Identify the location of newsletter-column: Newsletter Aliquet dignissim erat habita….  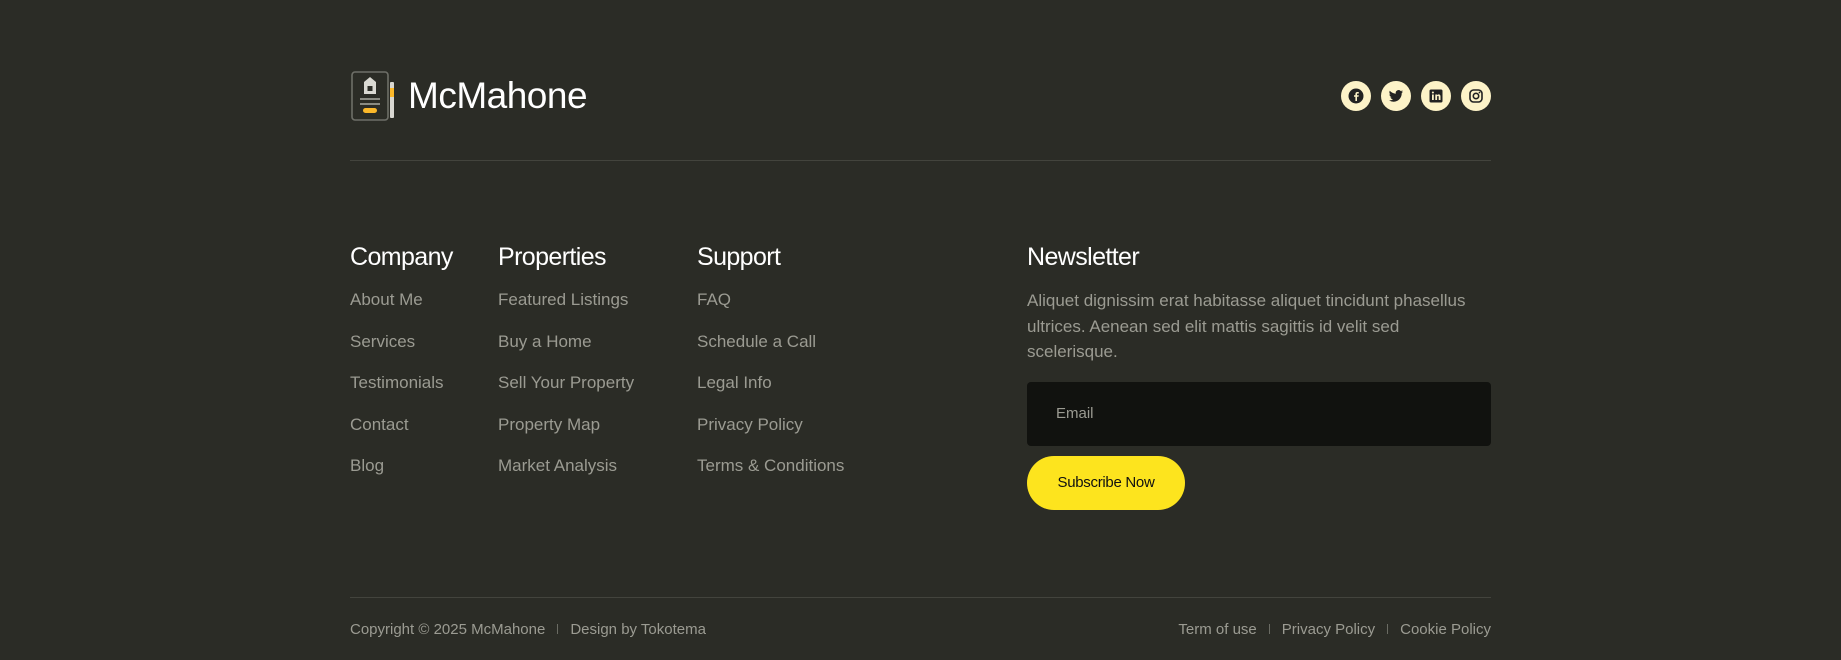
(1259, 376).